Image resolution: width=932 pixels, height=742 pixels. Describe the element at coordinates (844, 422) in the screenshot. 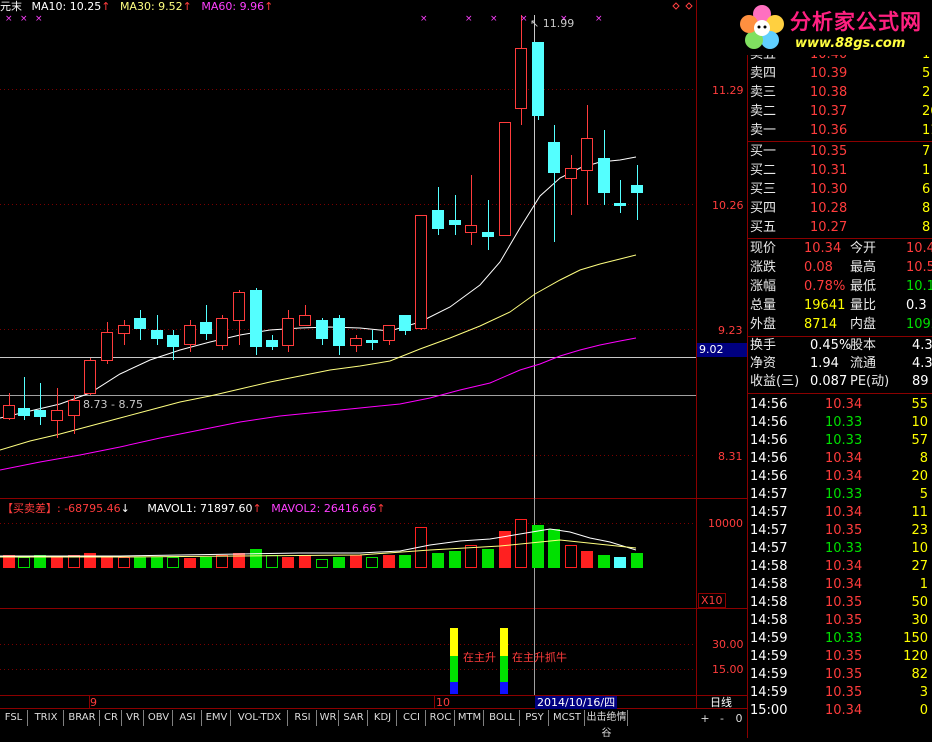

I see `tick-price: 10.33` at that location.